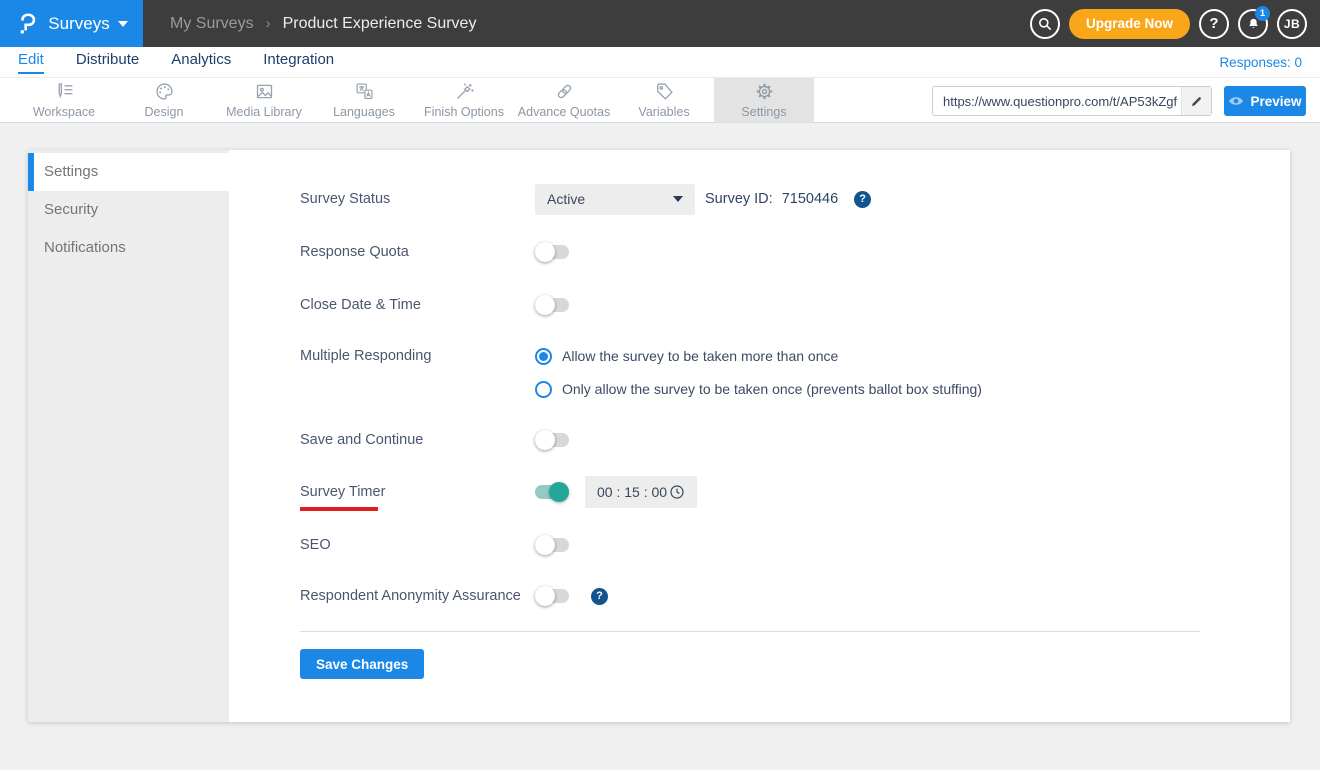 This screenshot has width=1320, height=770. I want to click on search-button, so click(1044, 23).